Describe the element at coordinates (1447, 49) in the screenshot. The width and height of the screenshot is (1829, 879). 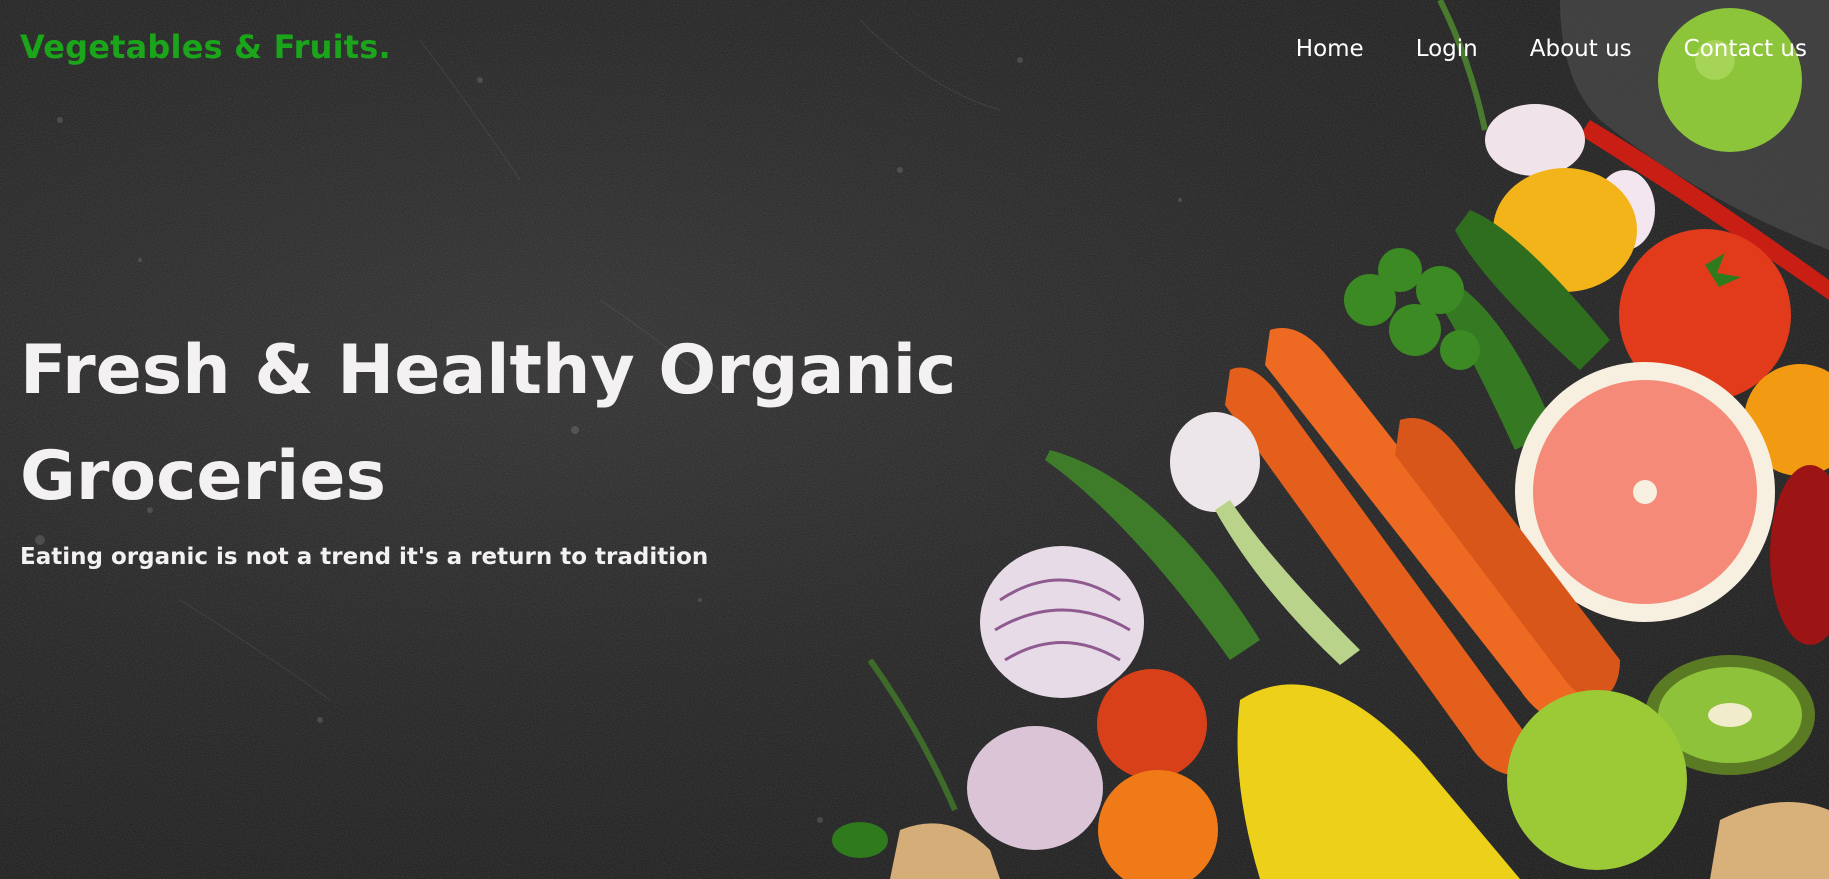
I see `nav-item-login: Login` at that location.